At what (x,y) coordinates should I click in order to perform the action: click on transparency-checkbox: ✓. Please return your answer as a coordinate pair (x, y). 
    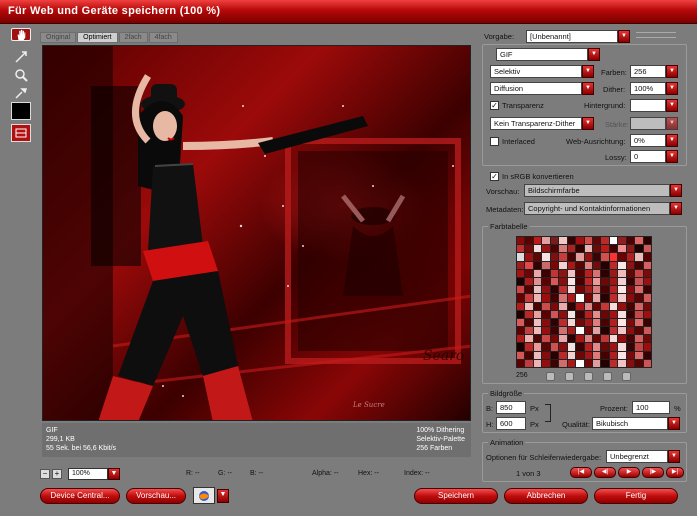
    Looking at the image, I should click on (494, 105).